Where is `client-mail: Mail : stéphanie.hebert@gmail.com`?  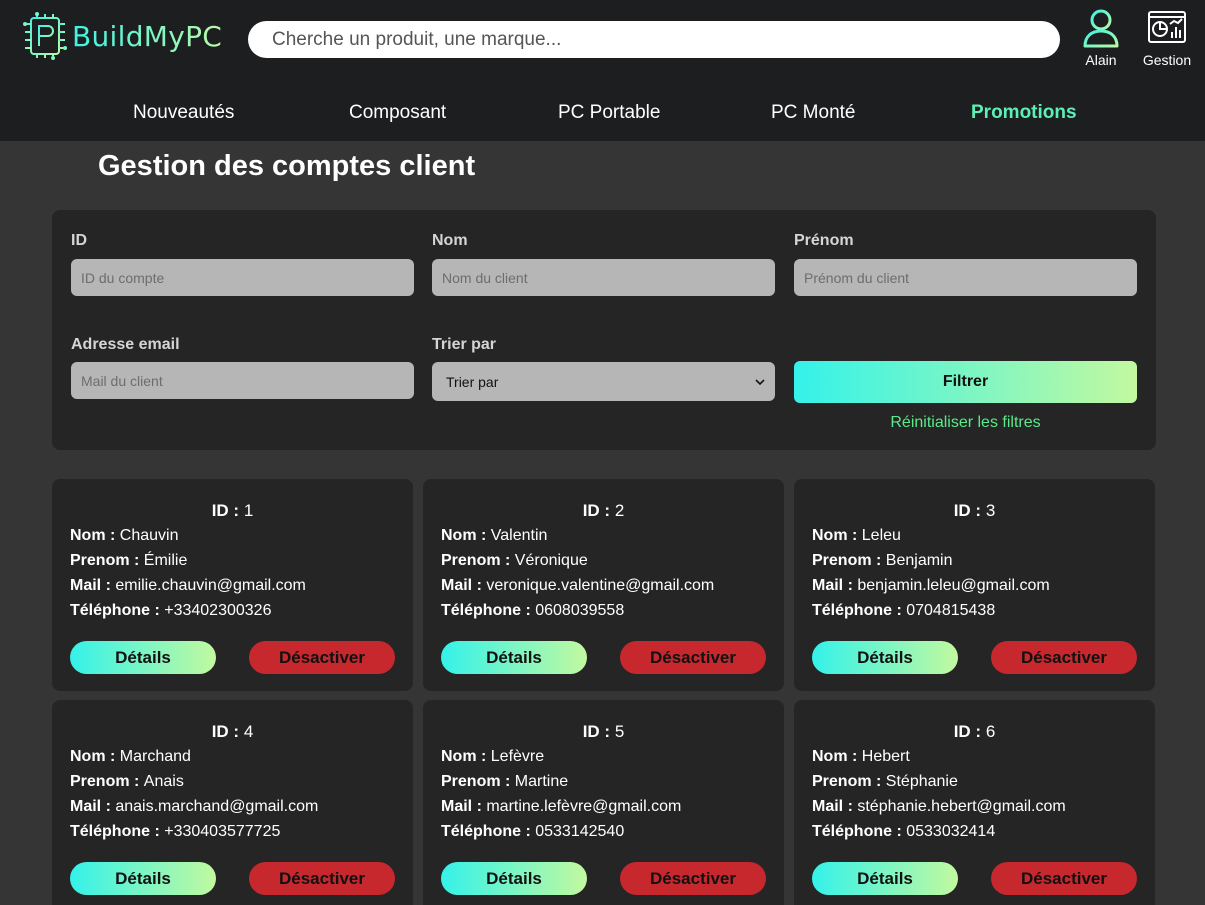
client-mail: Mail : stéphanie.hebert@gmail.com is located at coordinates (939, 806).